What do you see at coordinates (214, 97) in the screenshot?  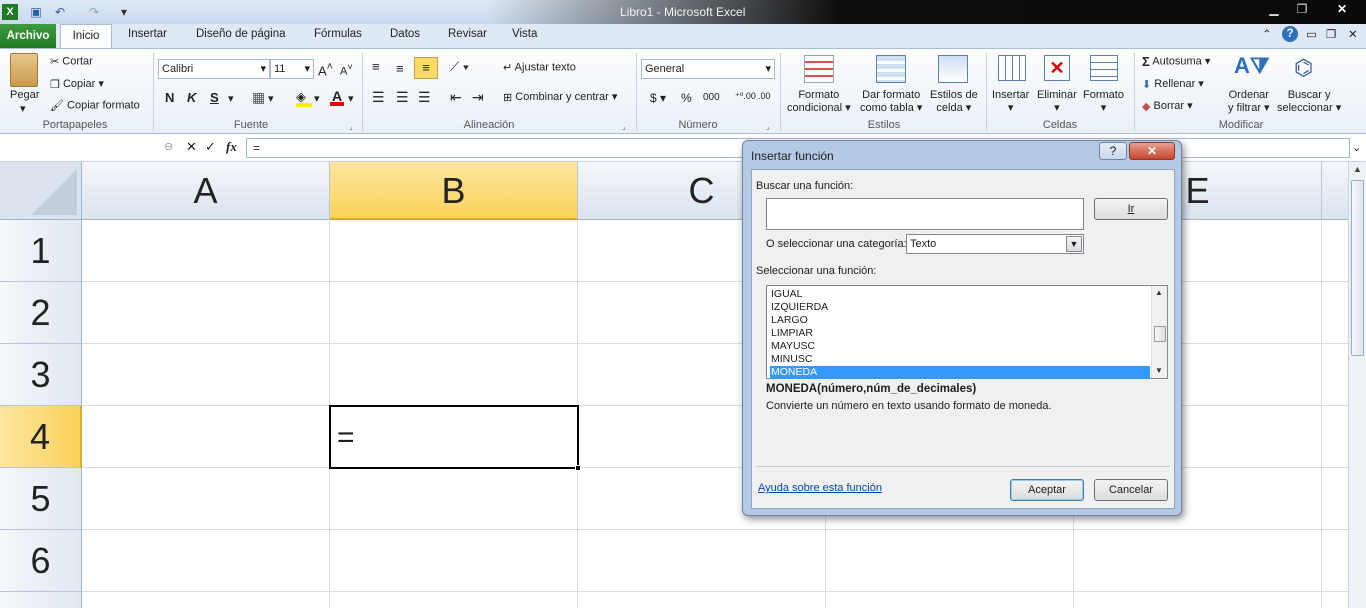 I see `underline-button: S` at bounding box center [214, 97].